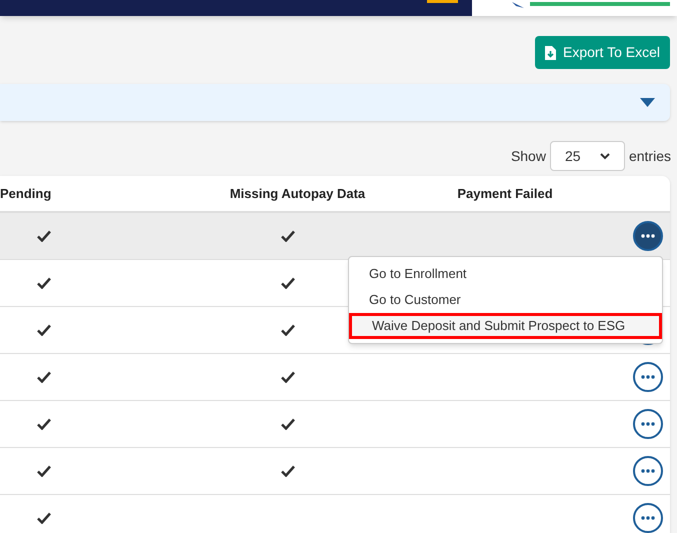  Describe the element at coordinates (587, 156) in the screenshot. I see `entries-select: 25` at that location.